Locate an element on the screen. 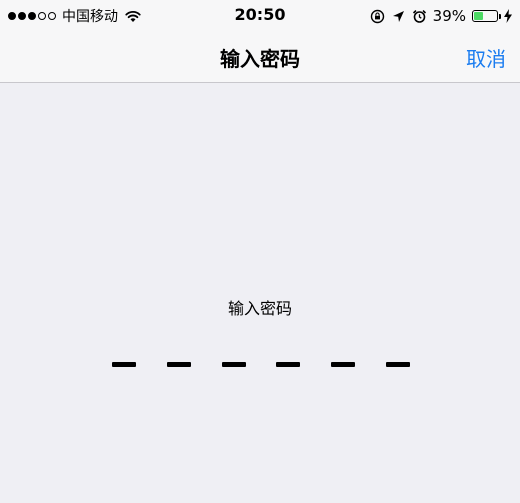  battery-cap is located at coordinates (500, 16).